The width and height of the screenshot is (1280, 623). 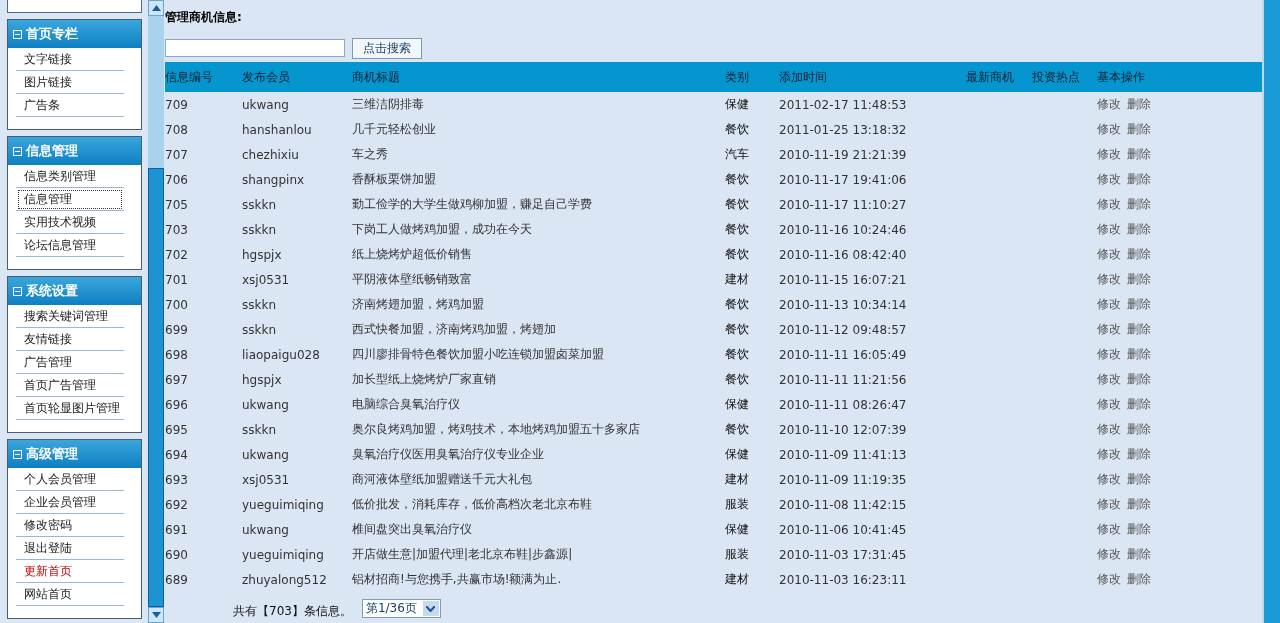 What do you see at coordinates (70, 82) in the screenshot?
I see `sidebar-link: 图片链接` at bounding box center [70, 82].